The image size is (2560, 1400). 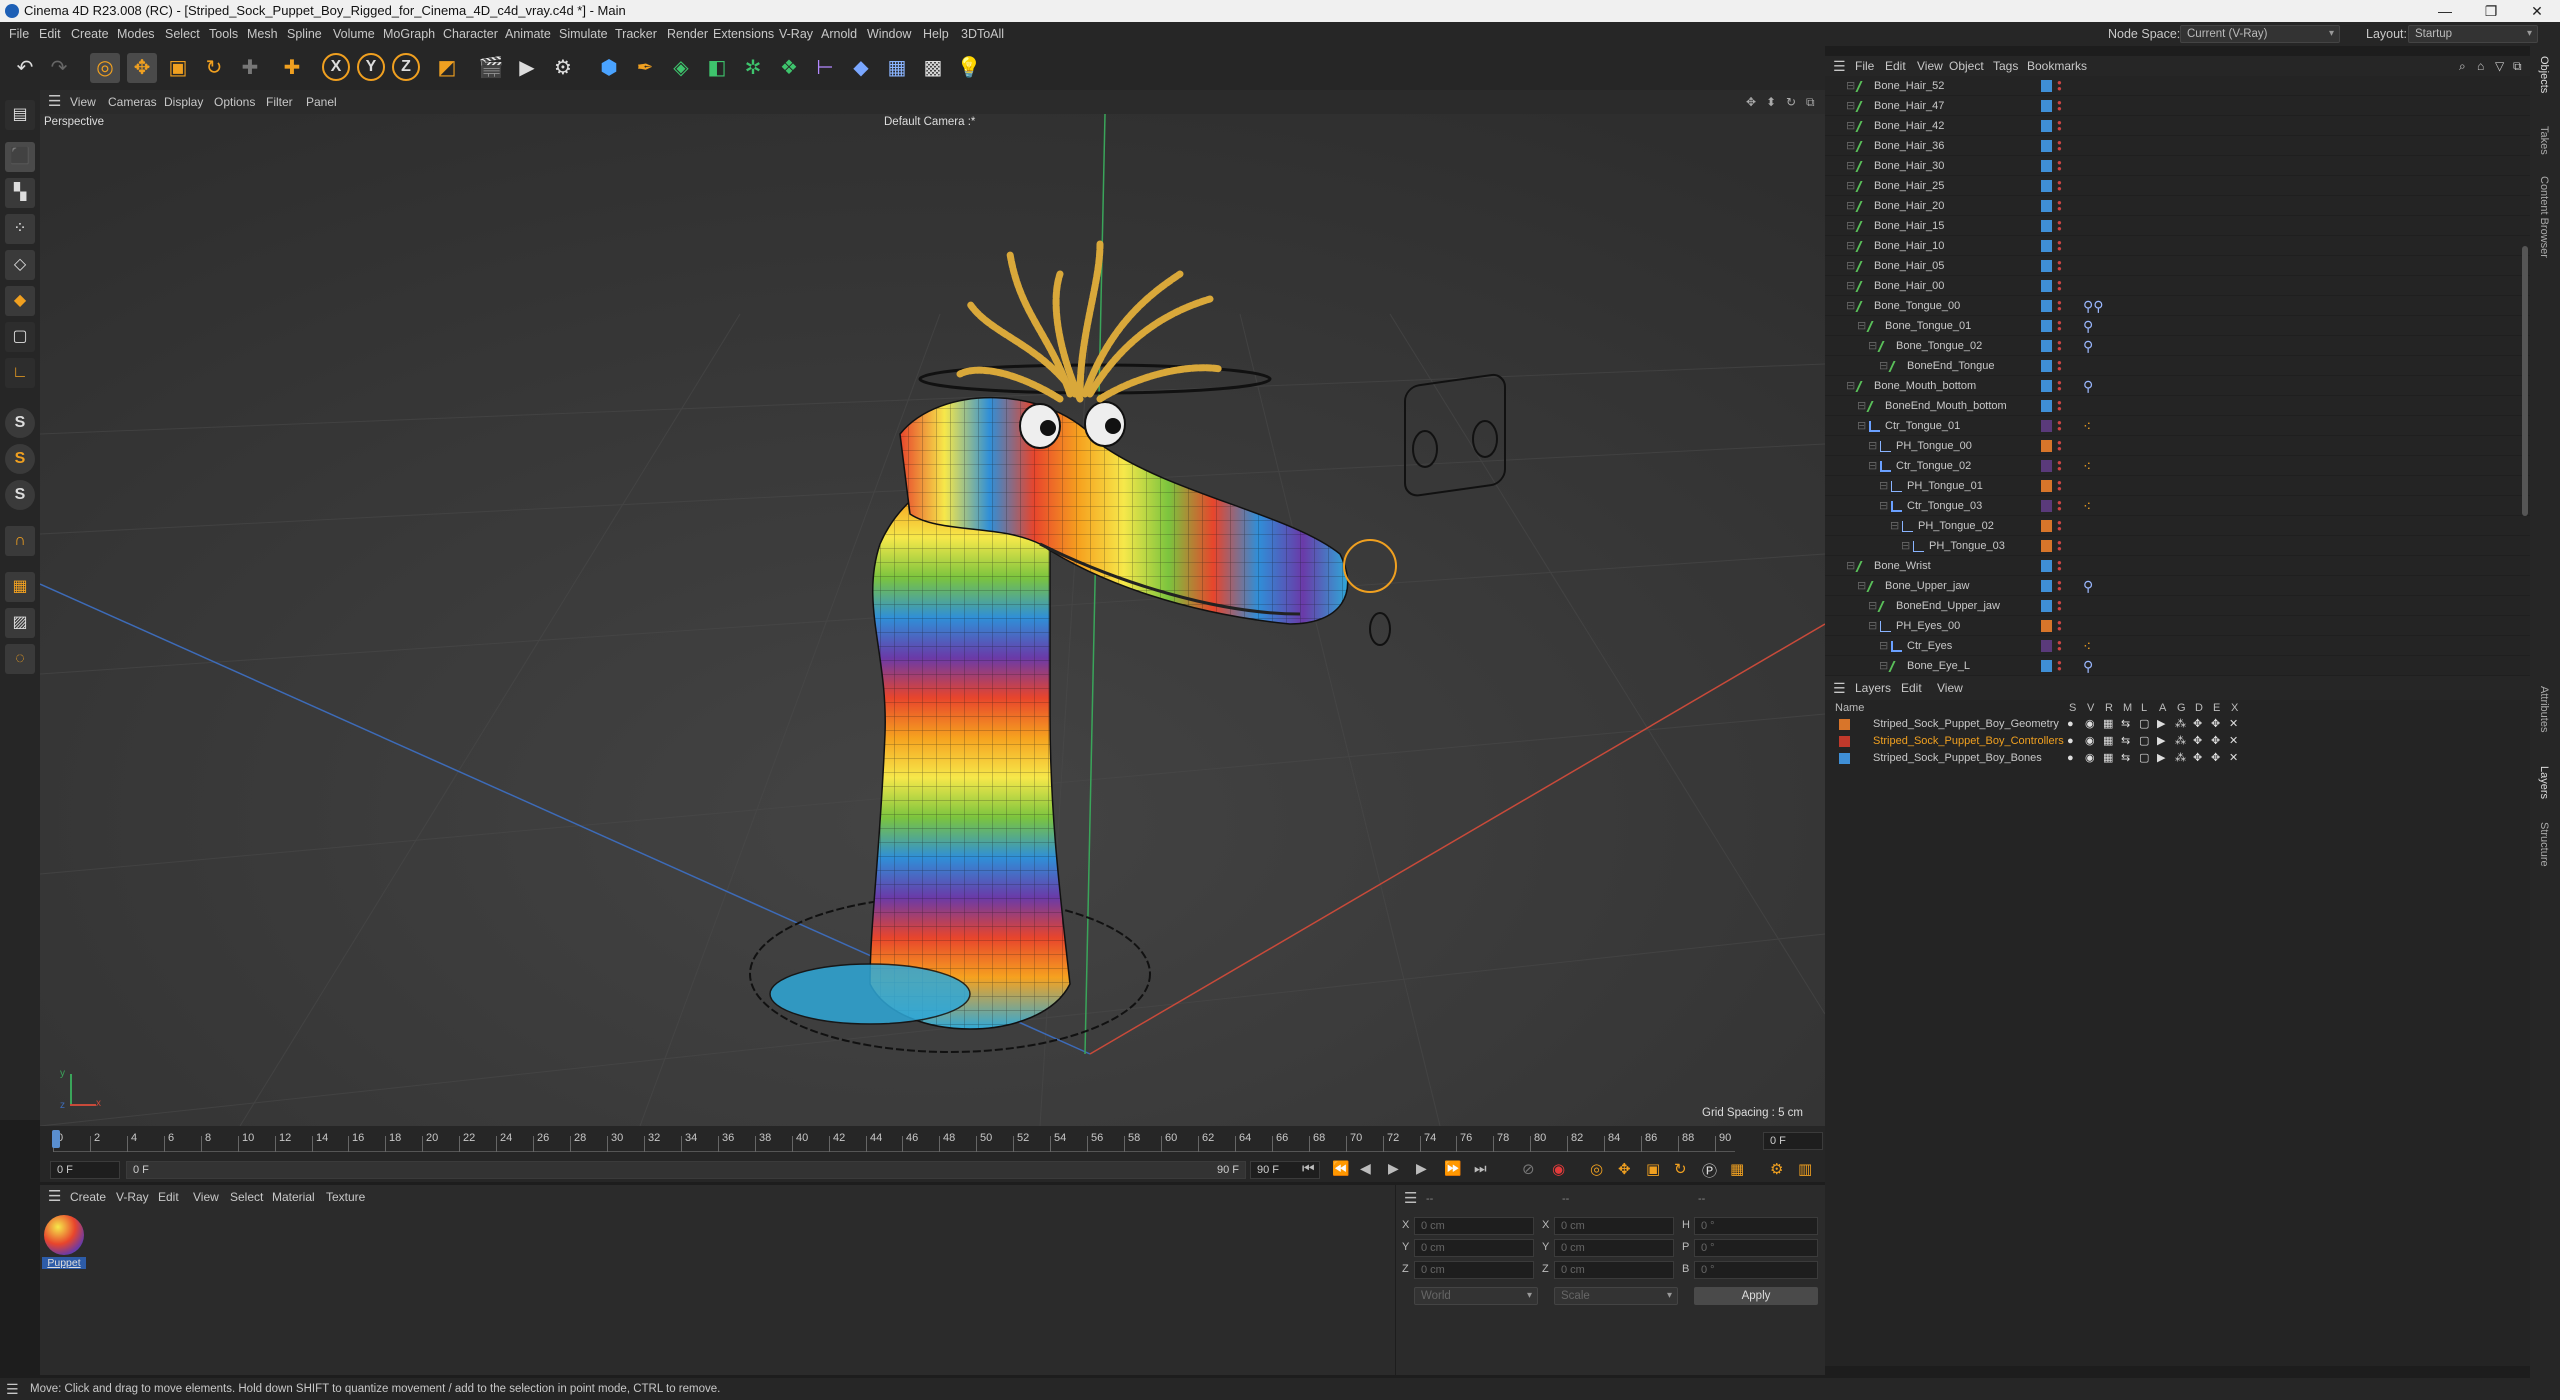 What do you see at coordinates (20, 265) in the screenshot?
I see `edges-mode-button: ◇` at bounding box center [20, 265].